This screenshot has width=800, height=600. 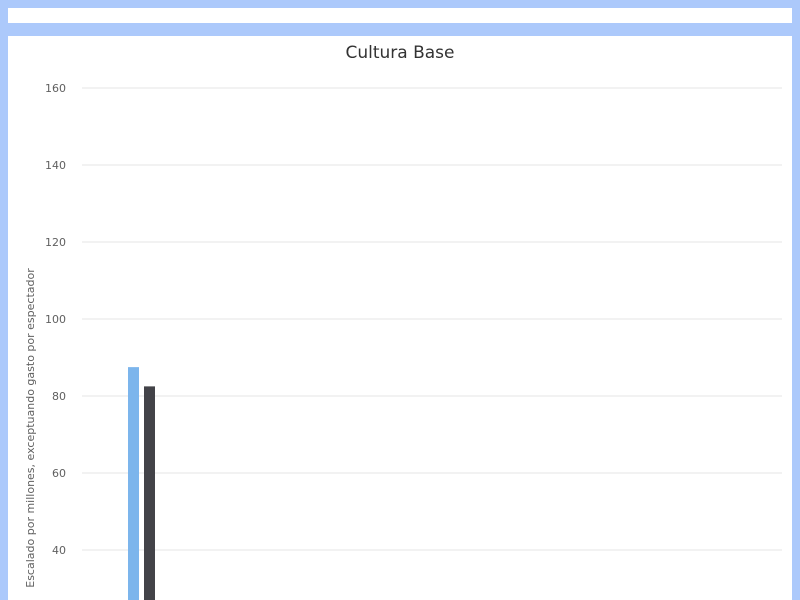 I want to click on y-tick-label-100: 100, so click(x=55, y=319).